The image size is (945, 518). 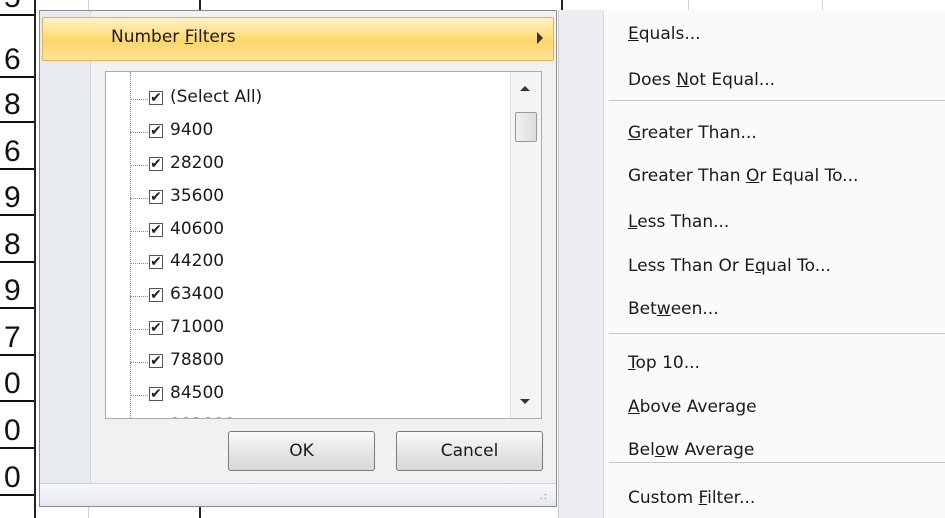 I want to click on number-filters-menu-item: Number Filters, so click(x=298, y=39).